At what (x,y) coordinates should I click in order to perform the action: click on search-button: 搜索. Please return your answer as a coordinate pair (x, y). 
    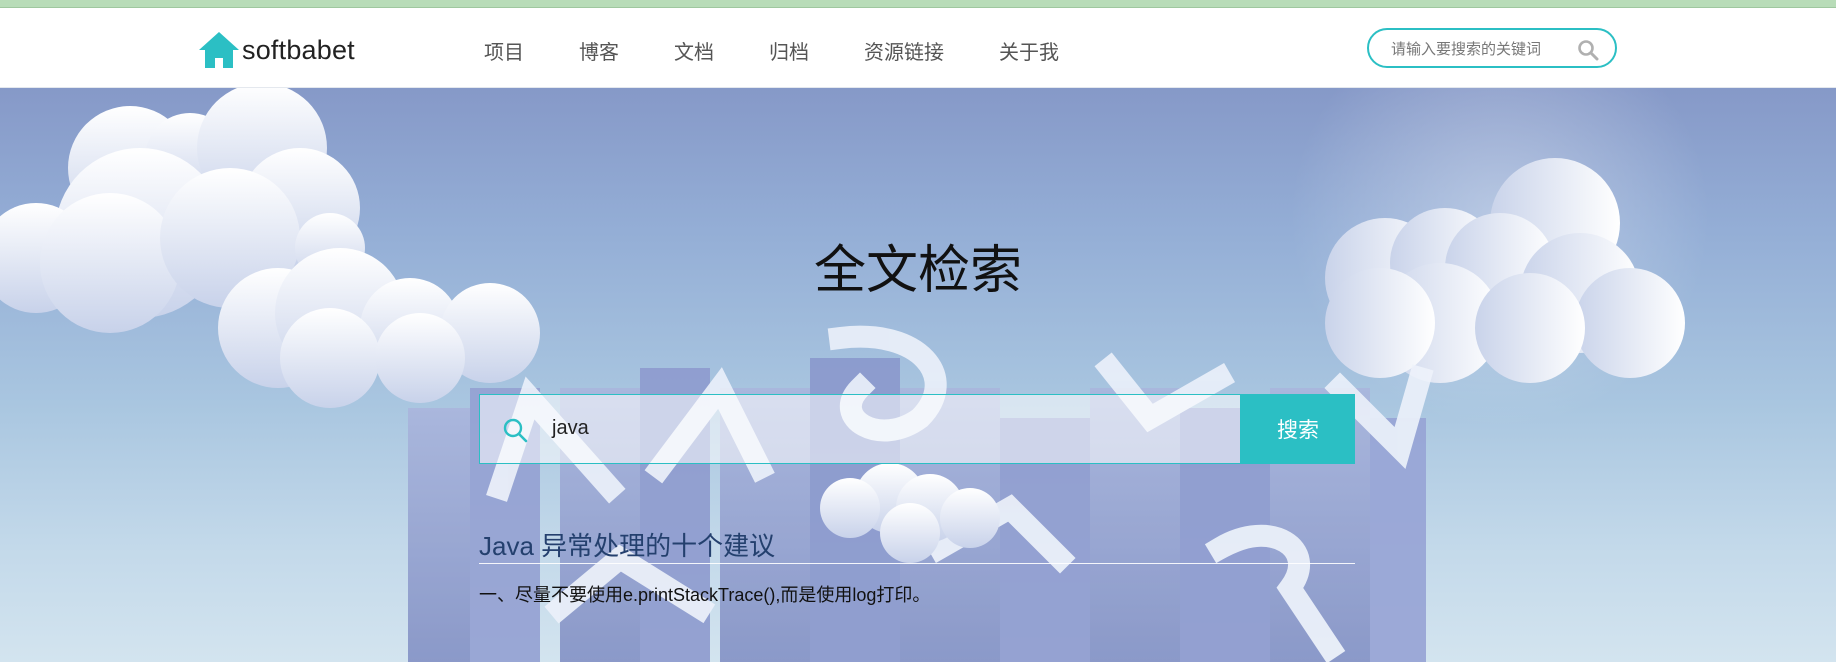
    Looking at the image, I should click on (1298, 429).